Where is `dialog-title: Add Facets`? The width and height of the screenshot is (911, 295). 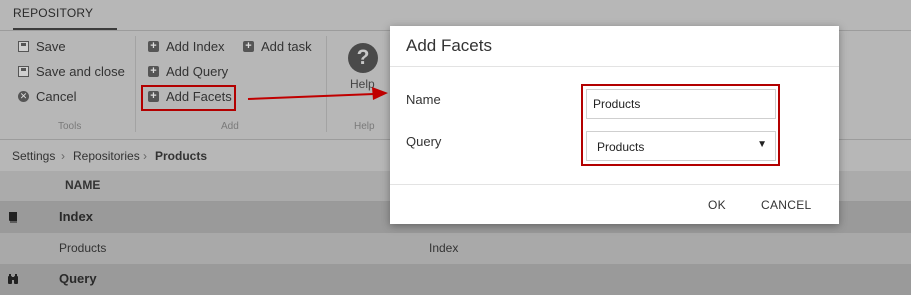 dialog-title: Add Facets is located at coordinates (449, 45).